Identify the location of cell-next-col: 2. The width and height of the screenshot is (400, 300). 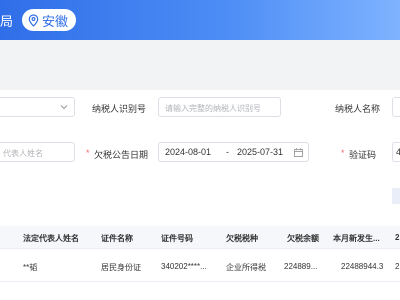
(397, 266).